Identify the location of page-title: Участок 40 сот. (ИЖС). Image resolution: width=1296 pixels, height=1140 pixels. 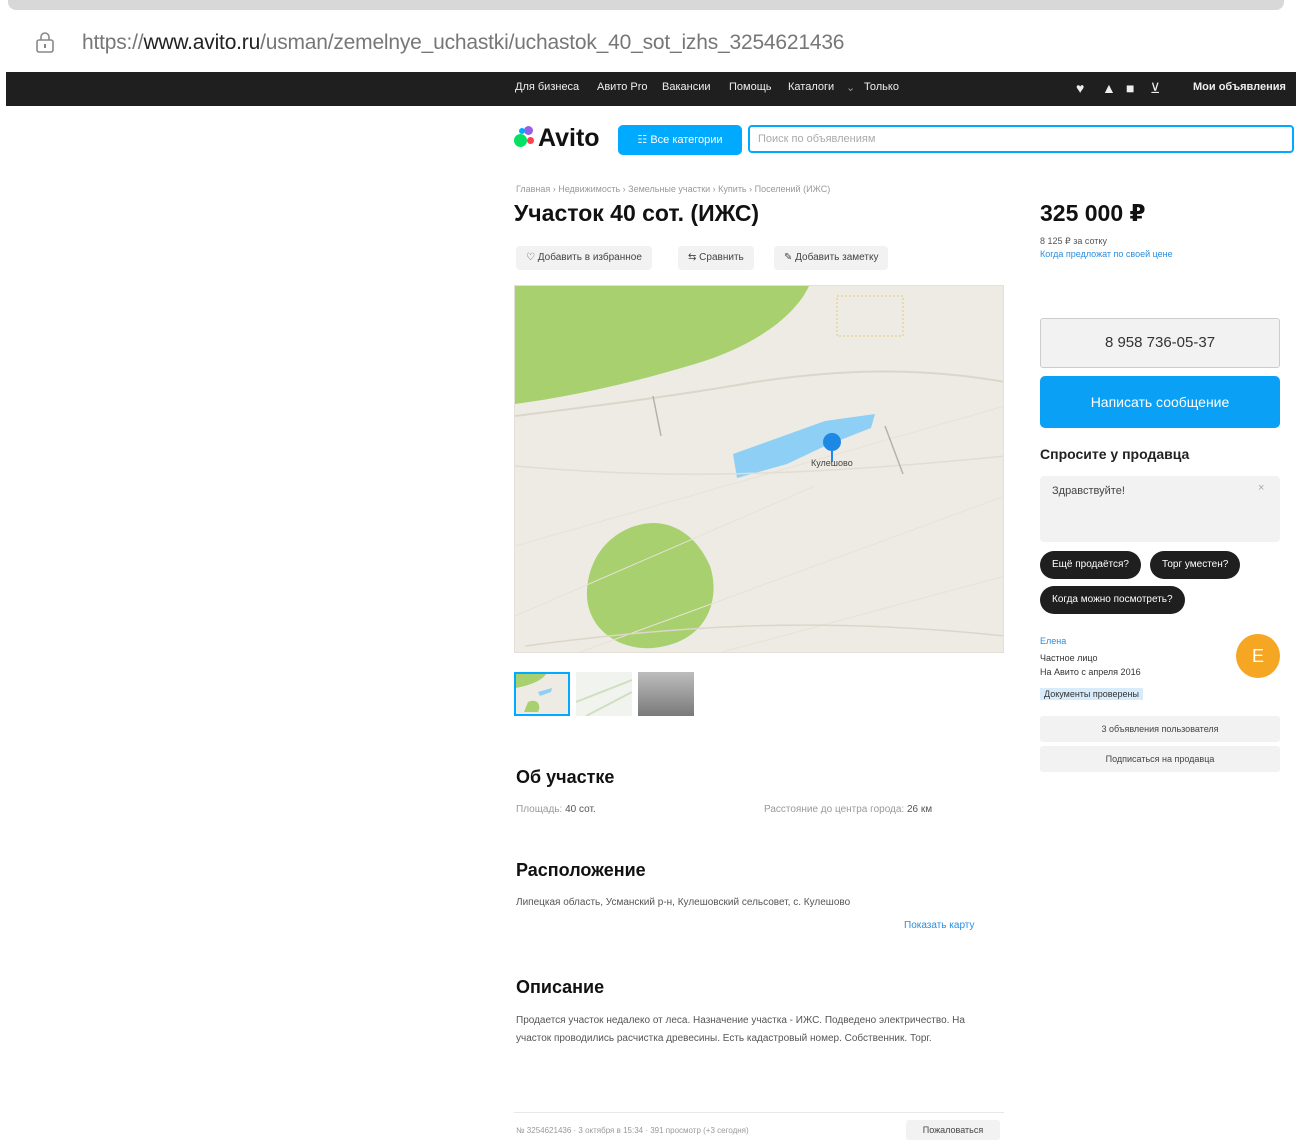
(637, 213).